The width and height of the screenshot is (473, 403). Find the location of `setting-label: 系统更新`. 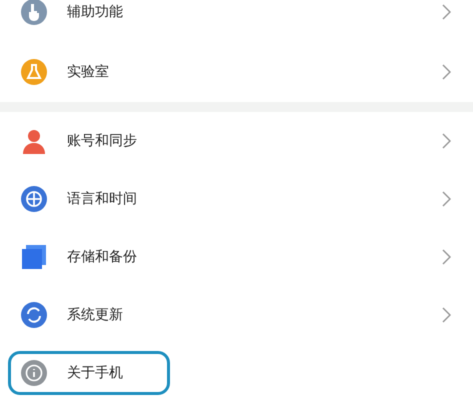

setting-label: 系统更新 is located at coordinates (95, 315).